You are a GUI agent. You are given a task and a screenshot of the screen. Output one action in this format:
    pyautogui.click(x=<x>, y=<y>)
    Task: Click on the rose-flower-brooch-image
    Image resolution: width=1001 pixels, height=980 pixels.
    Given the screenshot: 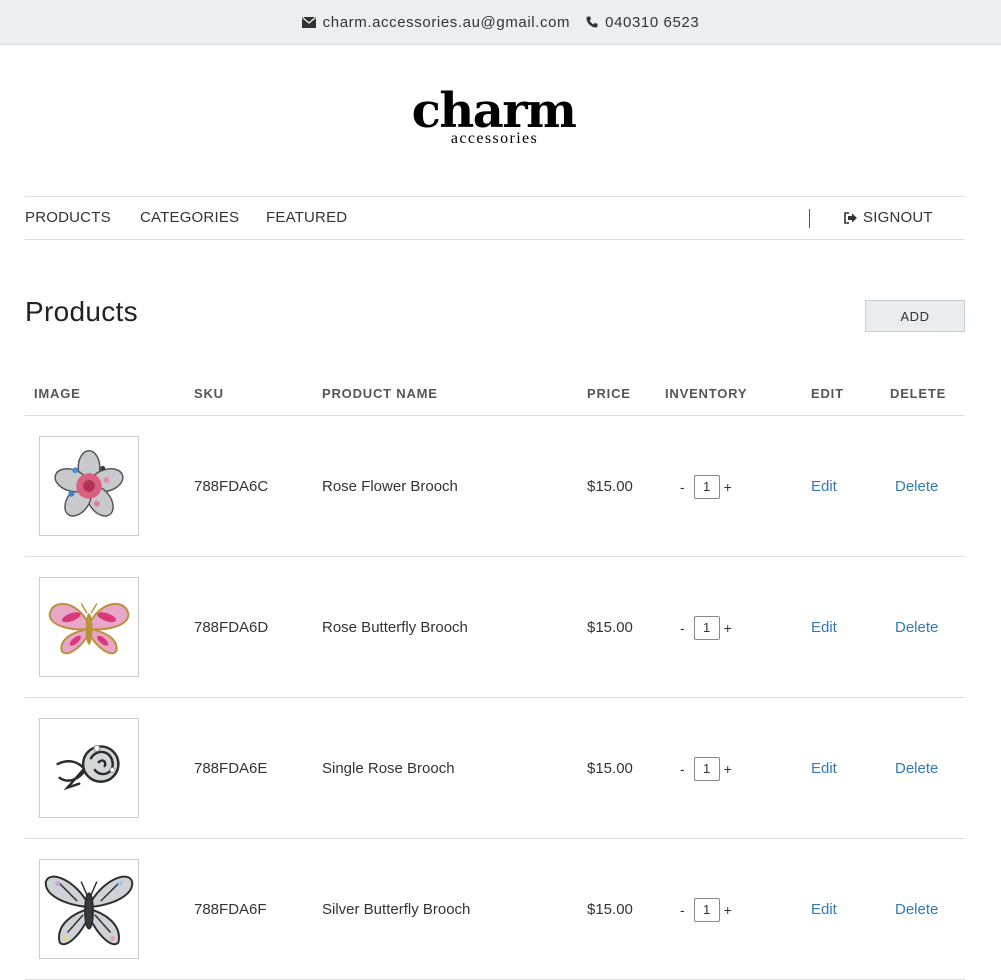 What is the action you would take?
    pyautogui.click(x=89, y=483)
    